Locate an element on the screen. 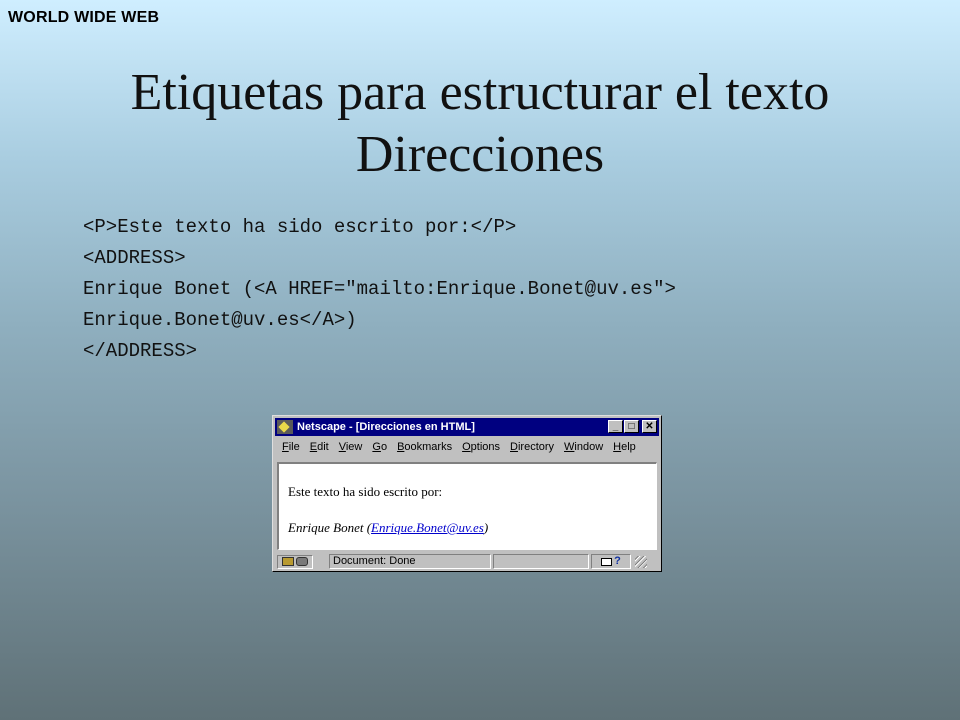  menu-view: View is located at coordinates (351, 447).